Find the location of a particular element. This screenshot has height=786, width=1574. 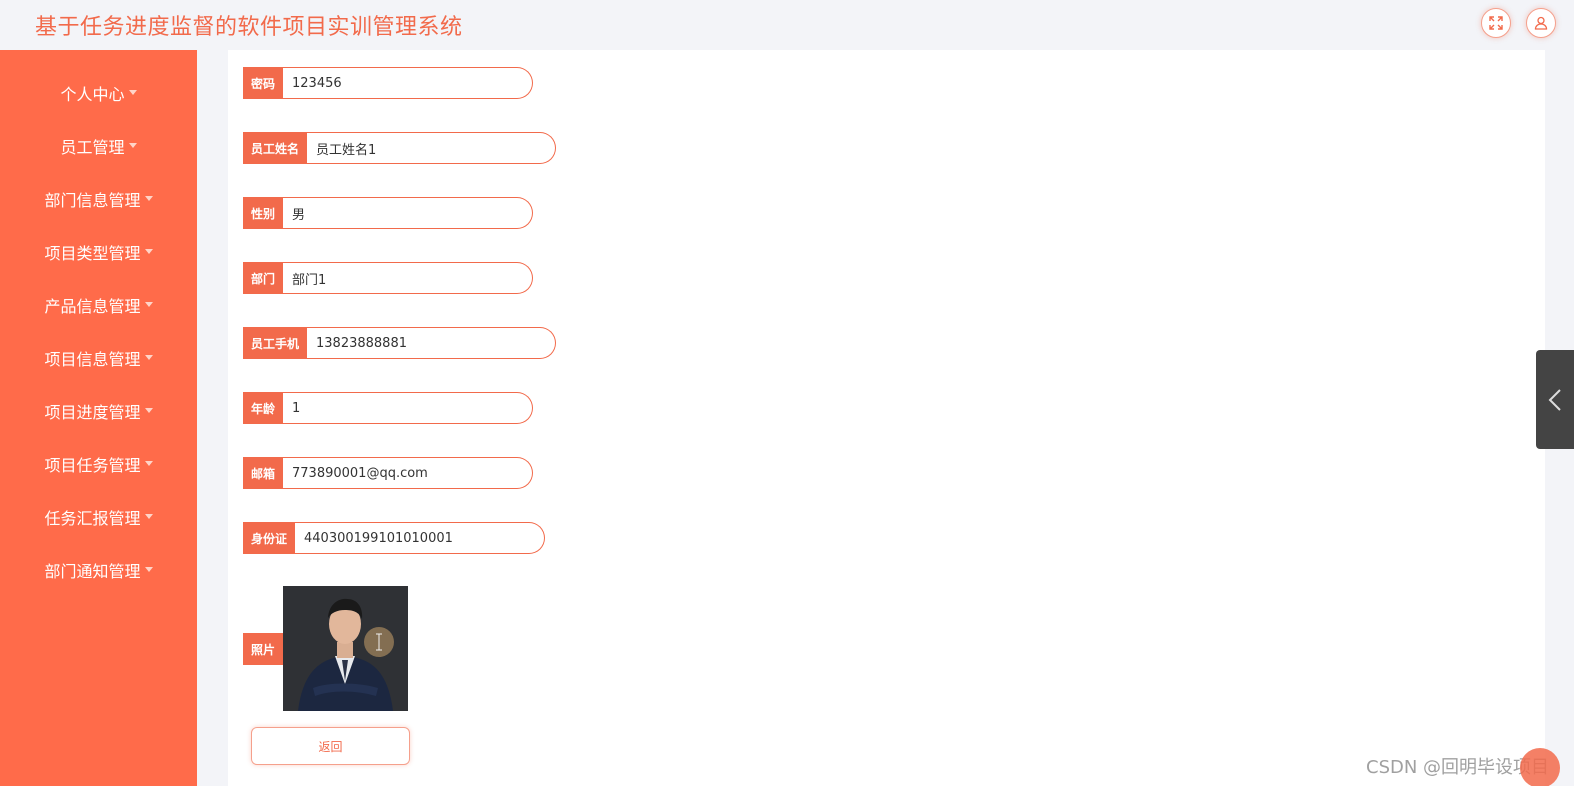

field-label: 员工姓名 is located at coordinates (275, 148).